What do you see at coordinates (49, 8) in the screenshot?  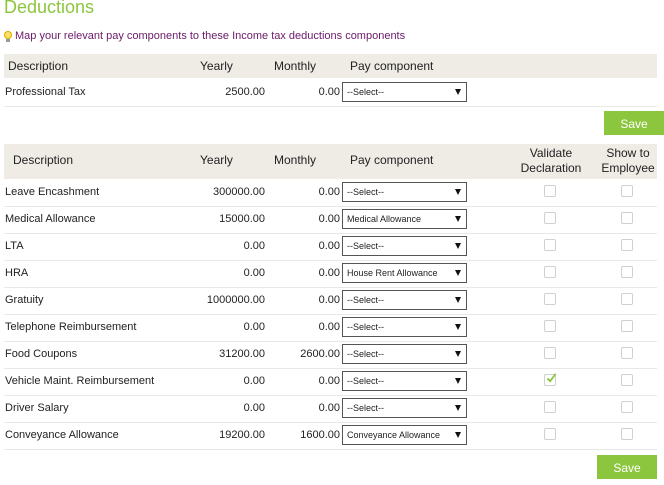 I see `page-title: Deductions` at bounding box center [49, 8].